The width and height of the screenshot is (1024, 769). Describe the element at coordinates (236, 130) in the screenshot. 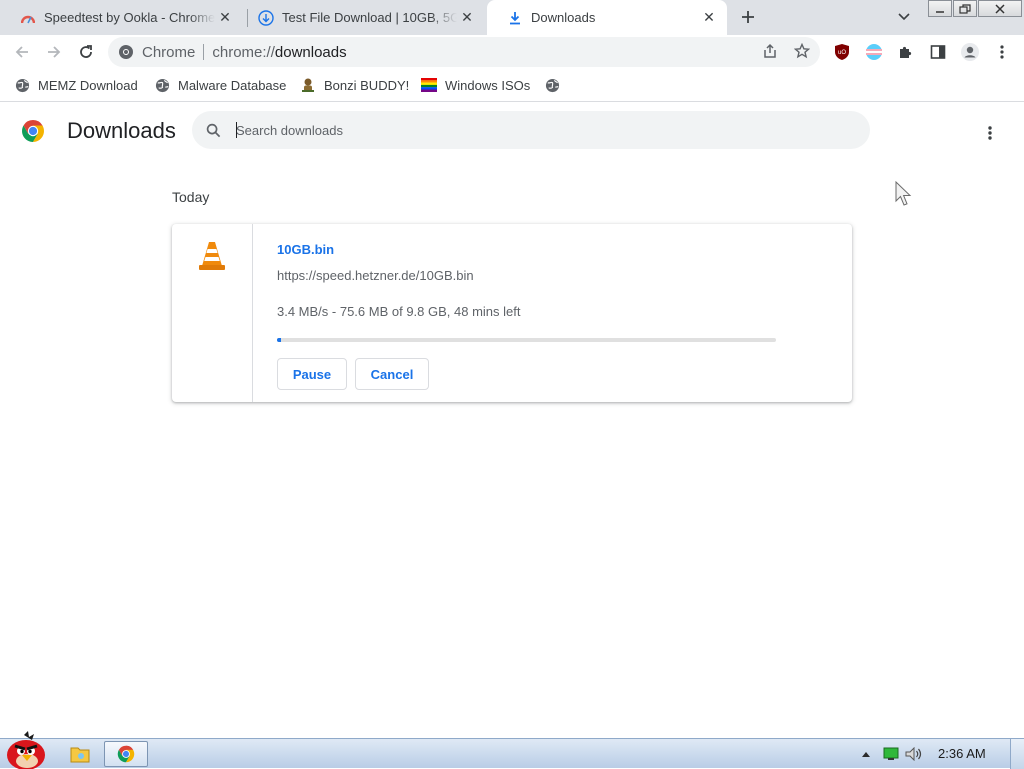

I see `text-caret` at that location.